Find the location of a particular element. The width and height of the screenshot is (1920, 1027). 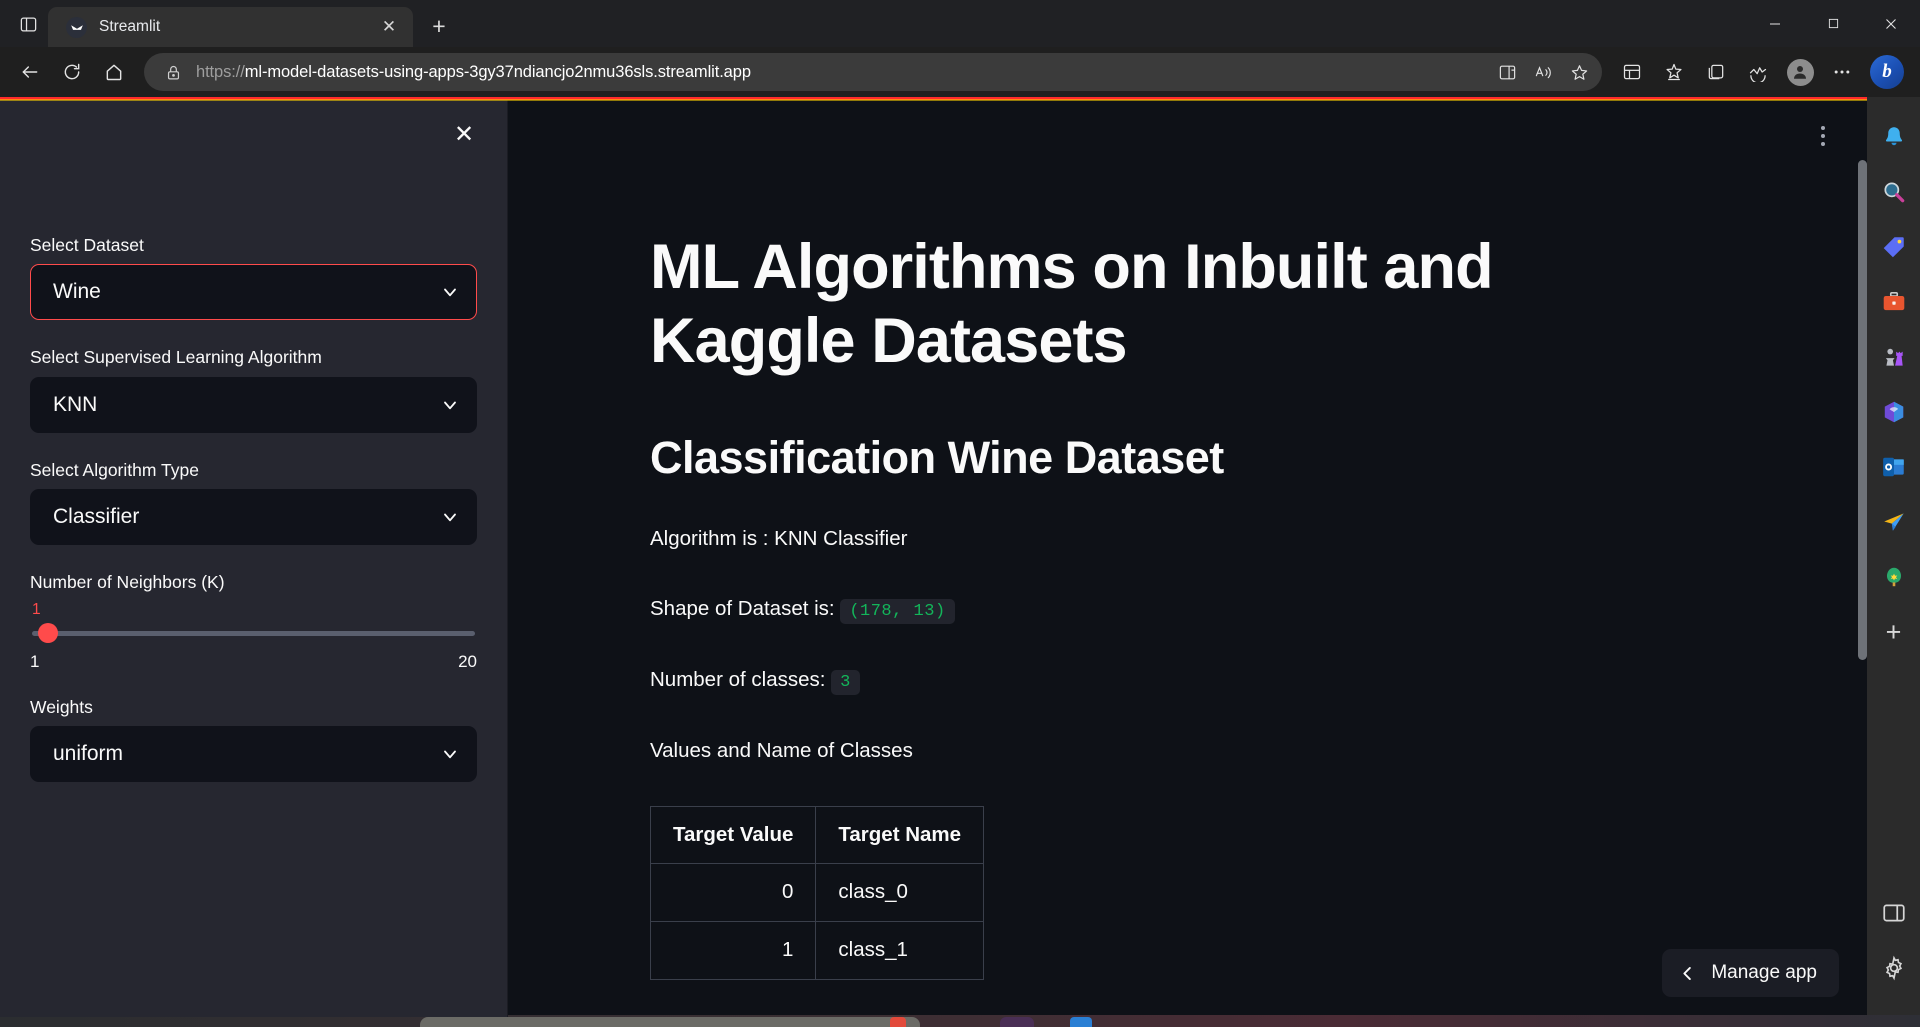

slider-track is located at coordinates (253, 633).